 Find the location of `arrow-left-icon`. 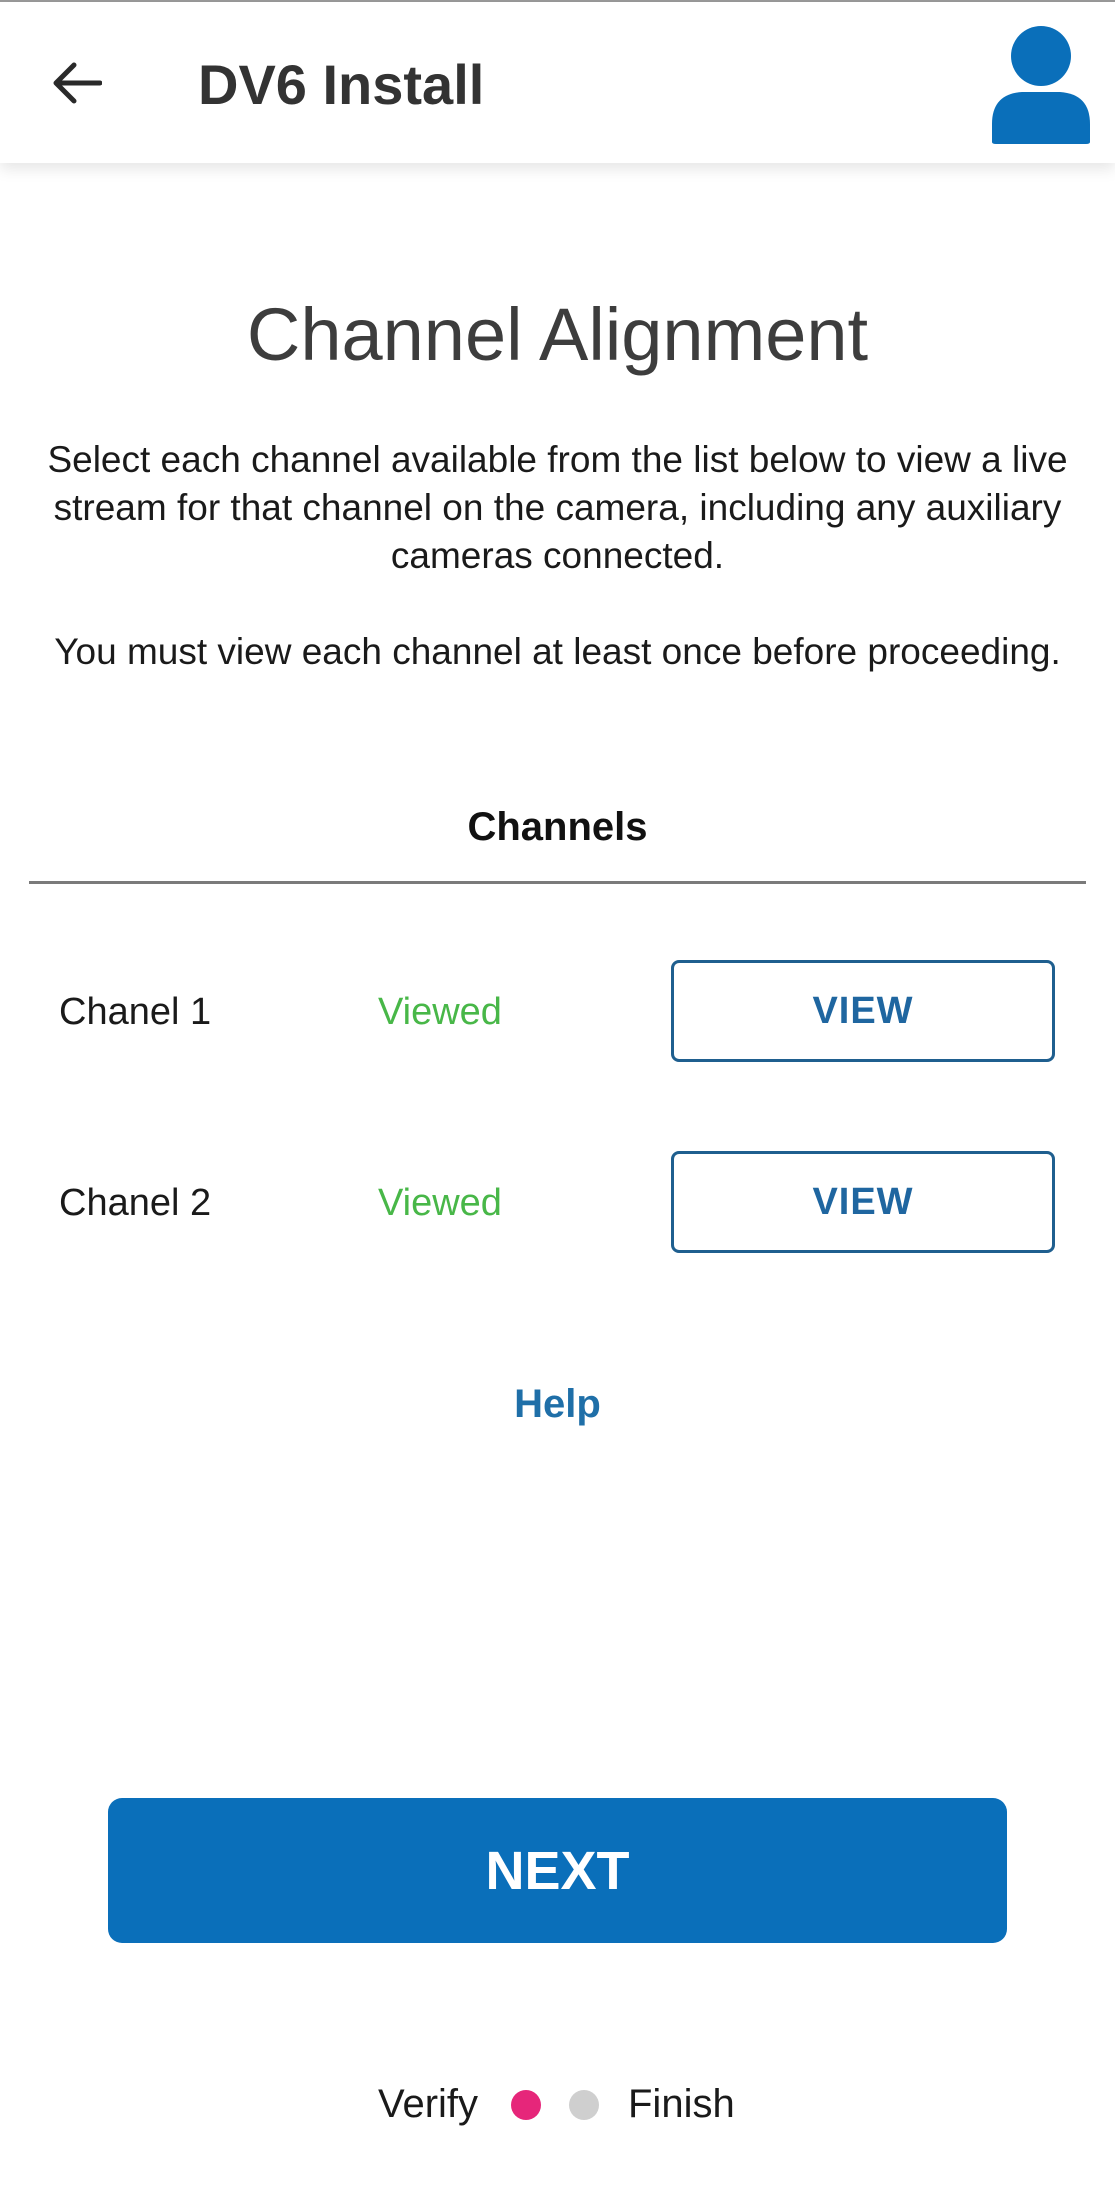

arrow-left-icon is located at coordinates (77, 83).